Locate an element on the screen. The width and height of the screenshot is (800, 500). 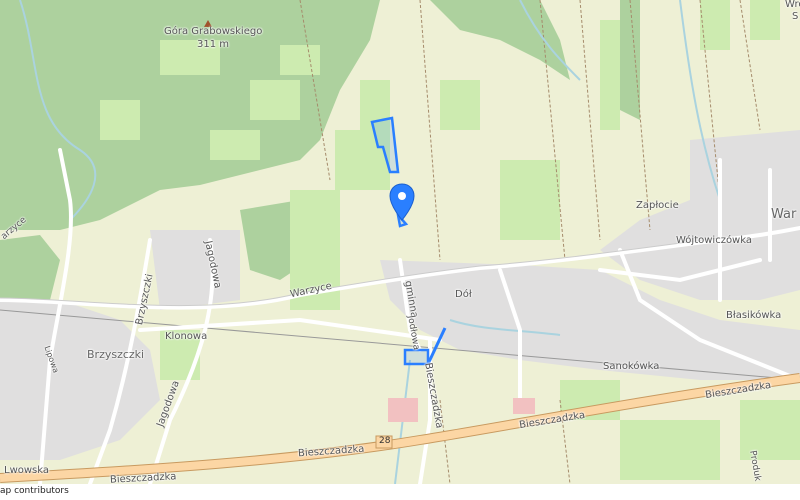
place-label-wro: Wro is located at coordinates (792, 5).